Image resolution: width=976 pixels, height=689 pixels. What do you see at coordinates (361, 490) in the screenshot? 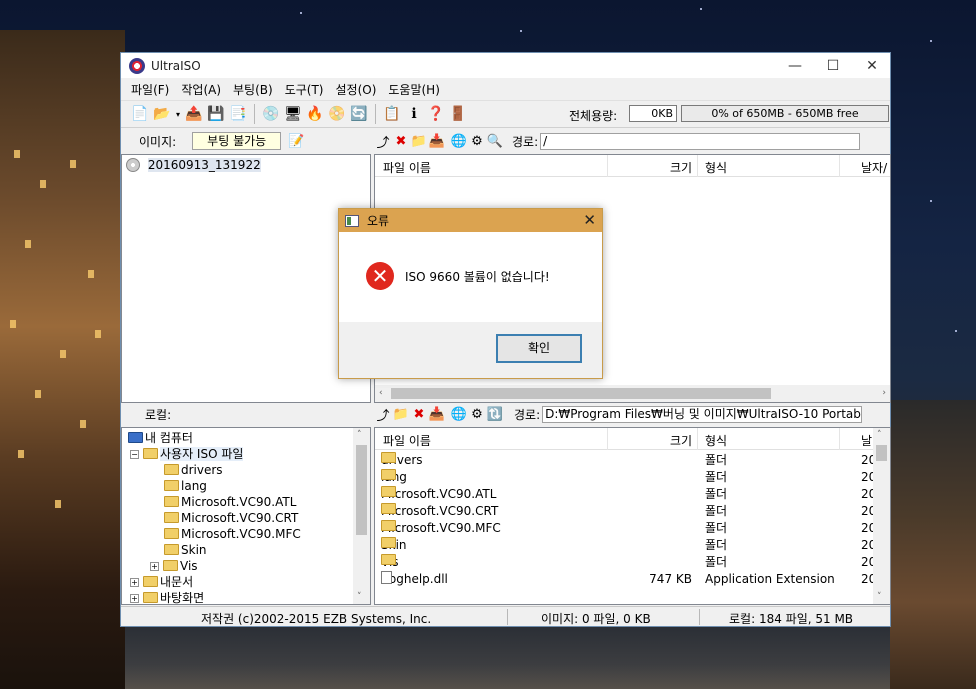
I see `tree-scroll-thumb` at bounding box center [361, 490].